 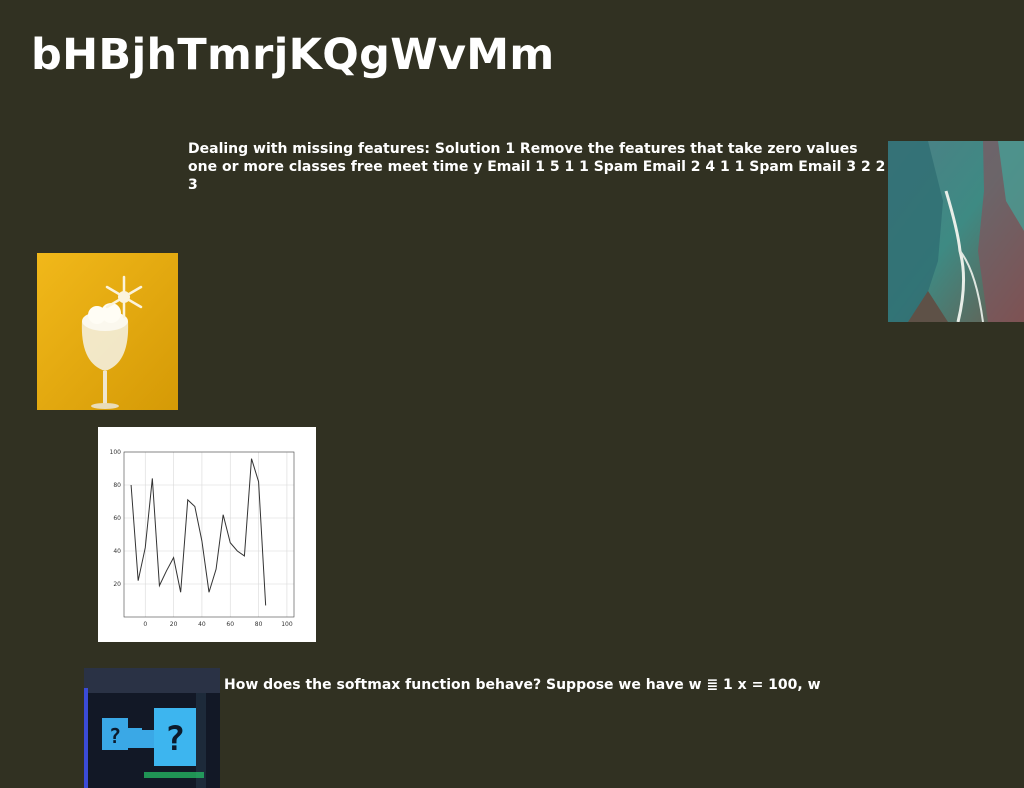 I want to click on x-tick-label: 0, so click(x=145, y=624).